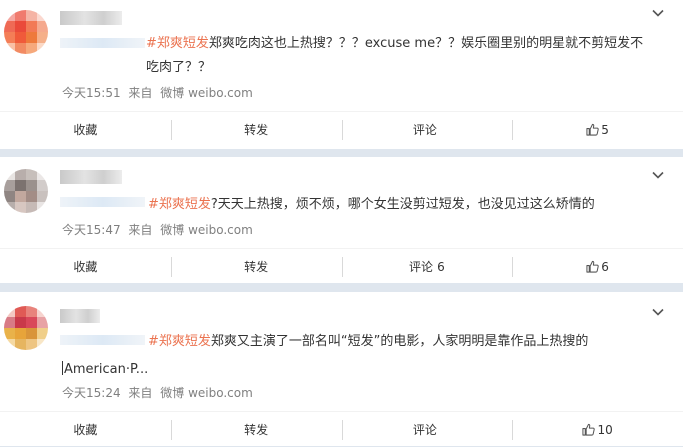 The width and height of the screenshot is (683, 447). I want to click on post-meta: 今天15:51 来自 微博 weibo.com, so click(159, 92).